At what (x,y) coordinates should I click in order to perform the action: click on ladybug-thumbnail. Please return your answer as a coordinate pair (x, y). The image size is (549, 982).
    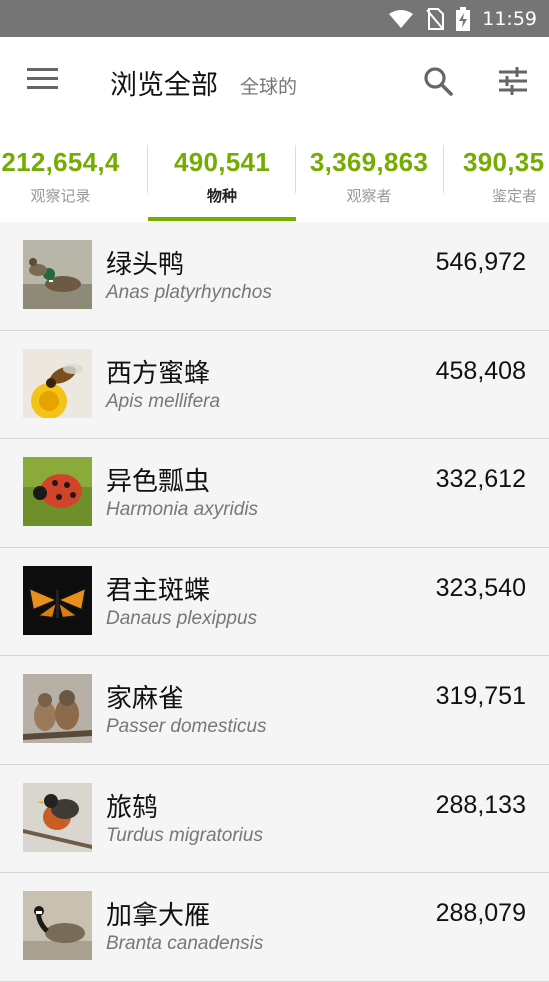
    Looking at the image, I should click on (57, 491).